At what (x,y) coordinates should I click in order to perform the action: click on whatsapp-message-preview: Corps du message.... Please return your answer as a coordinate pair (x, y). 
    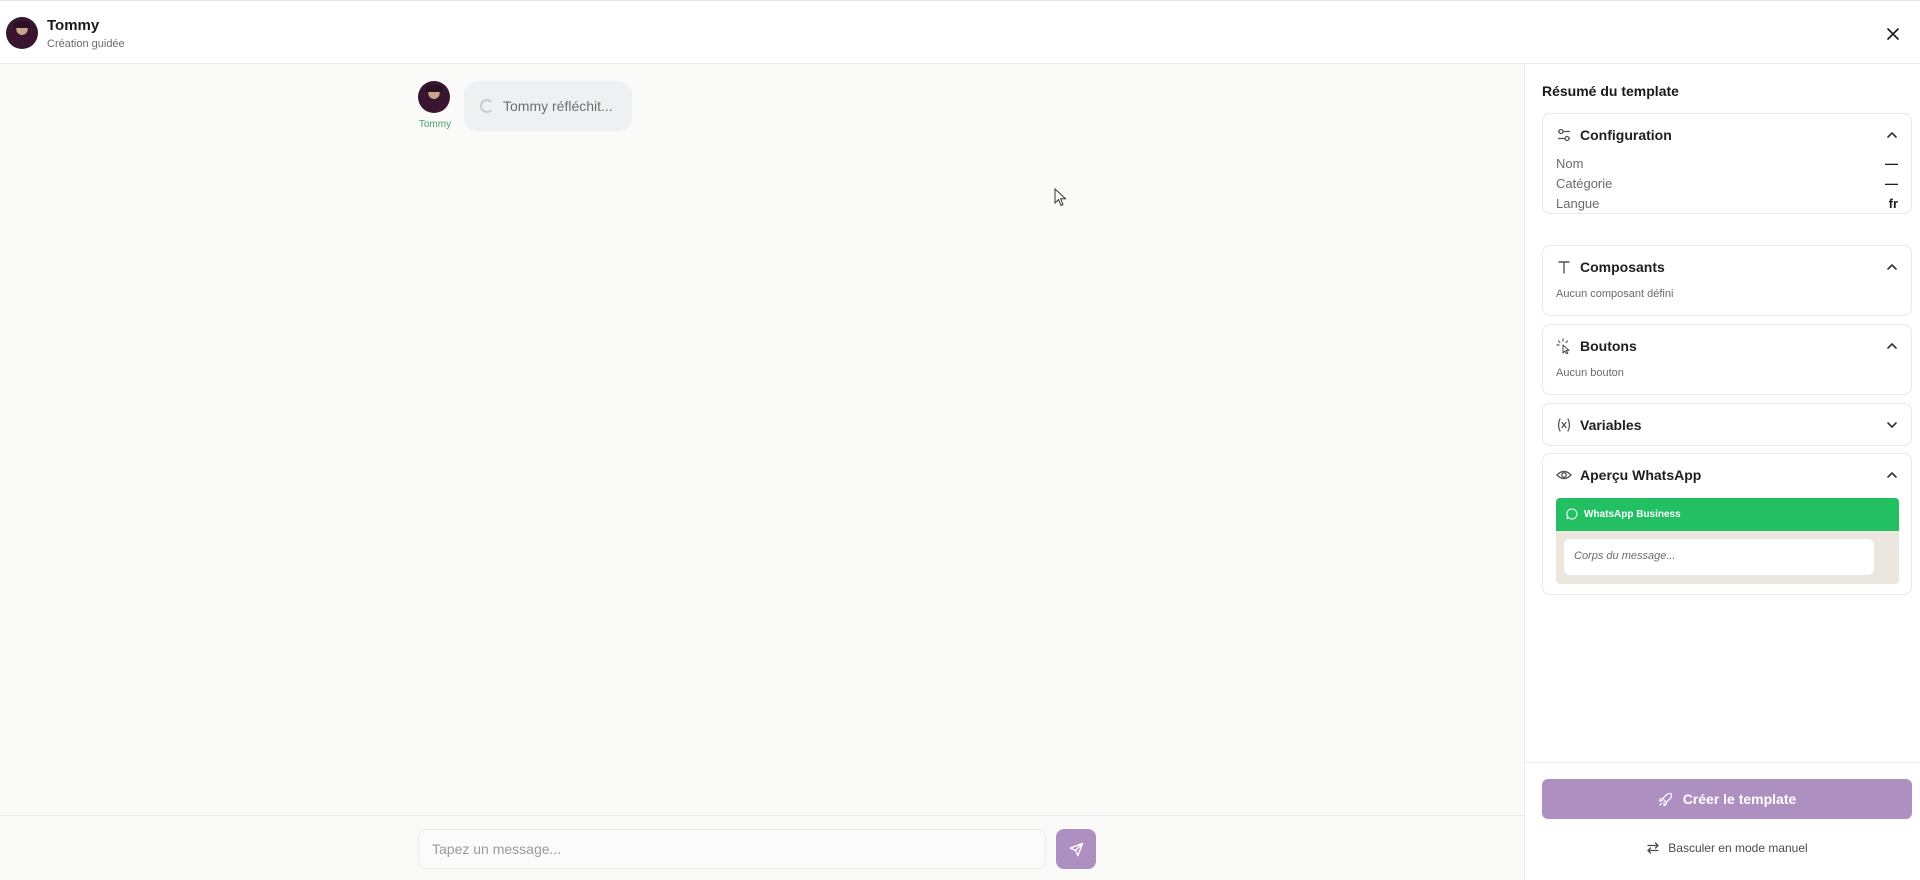
    Looking at the image, I should click on (1719, 557).